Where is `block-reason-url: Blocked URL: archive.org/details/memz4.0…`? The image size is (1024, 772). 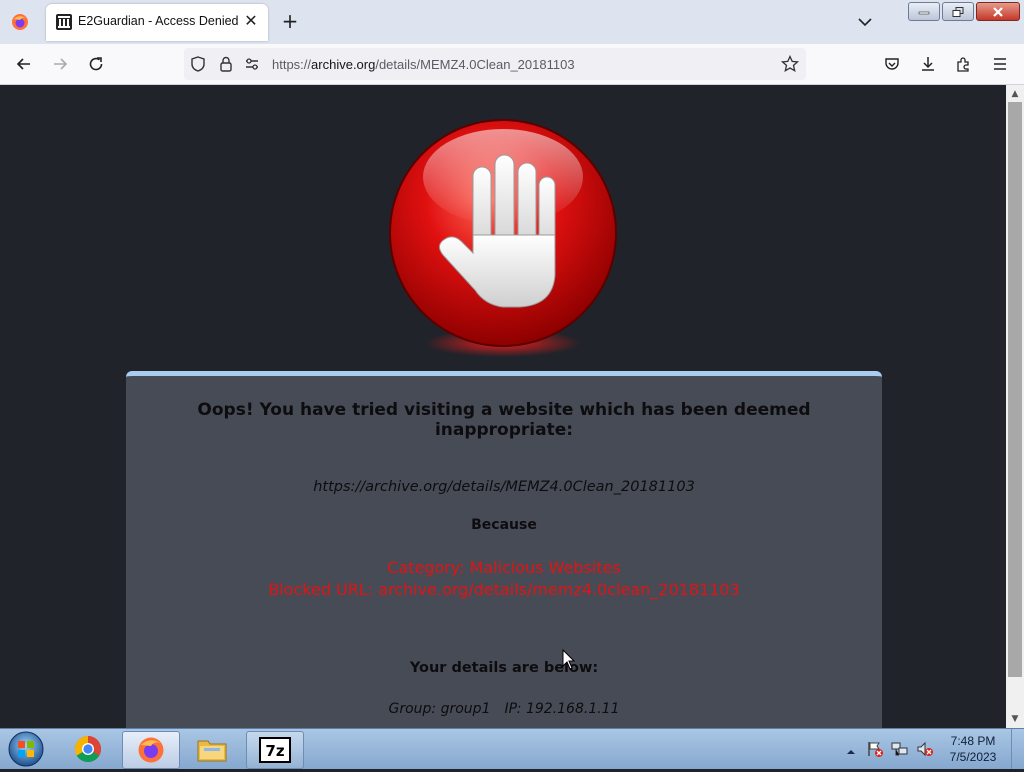 block-reason-url: Blocked URL: archive.org/details/memz4.0… is located at coordinates (504, 589).